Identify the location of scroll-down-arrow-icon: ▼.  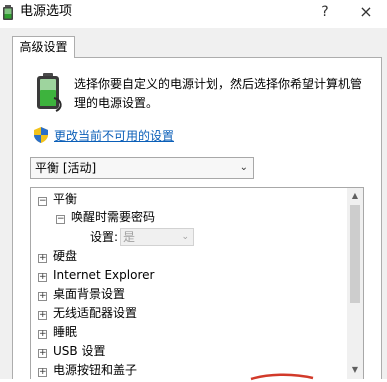
(355, 370).